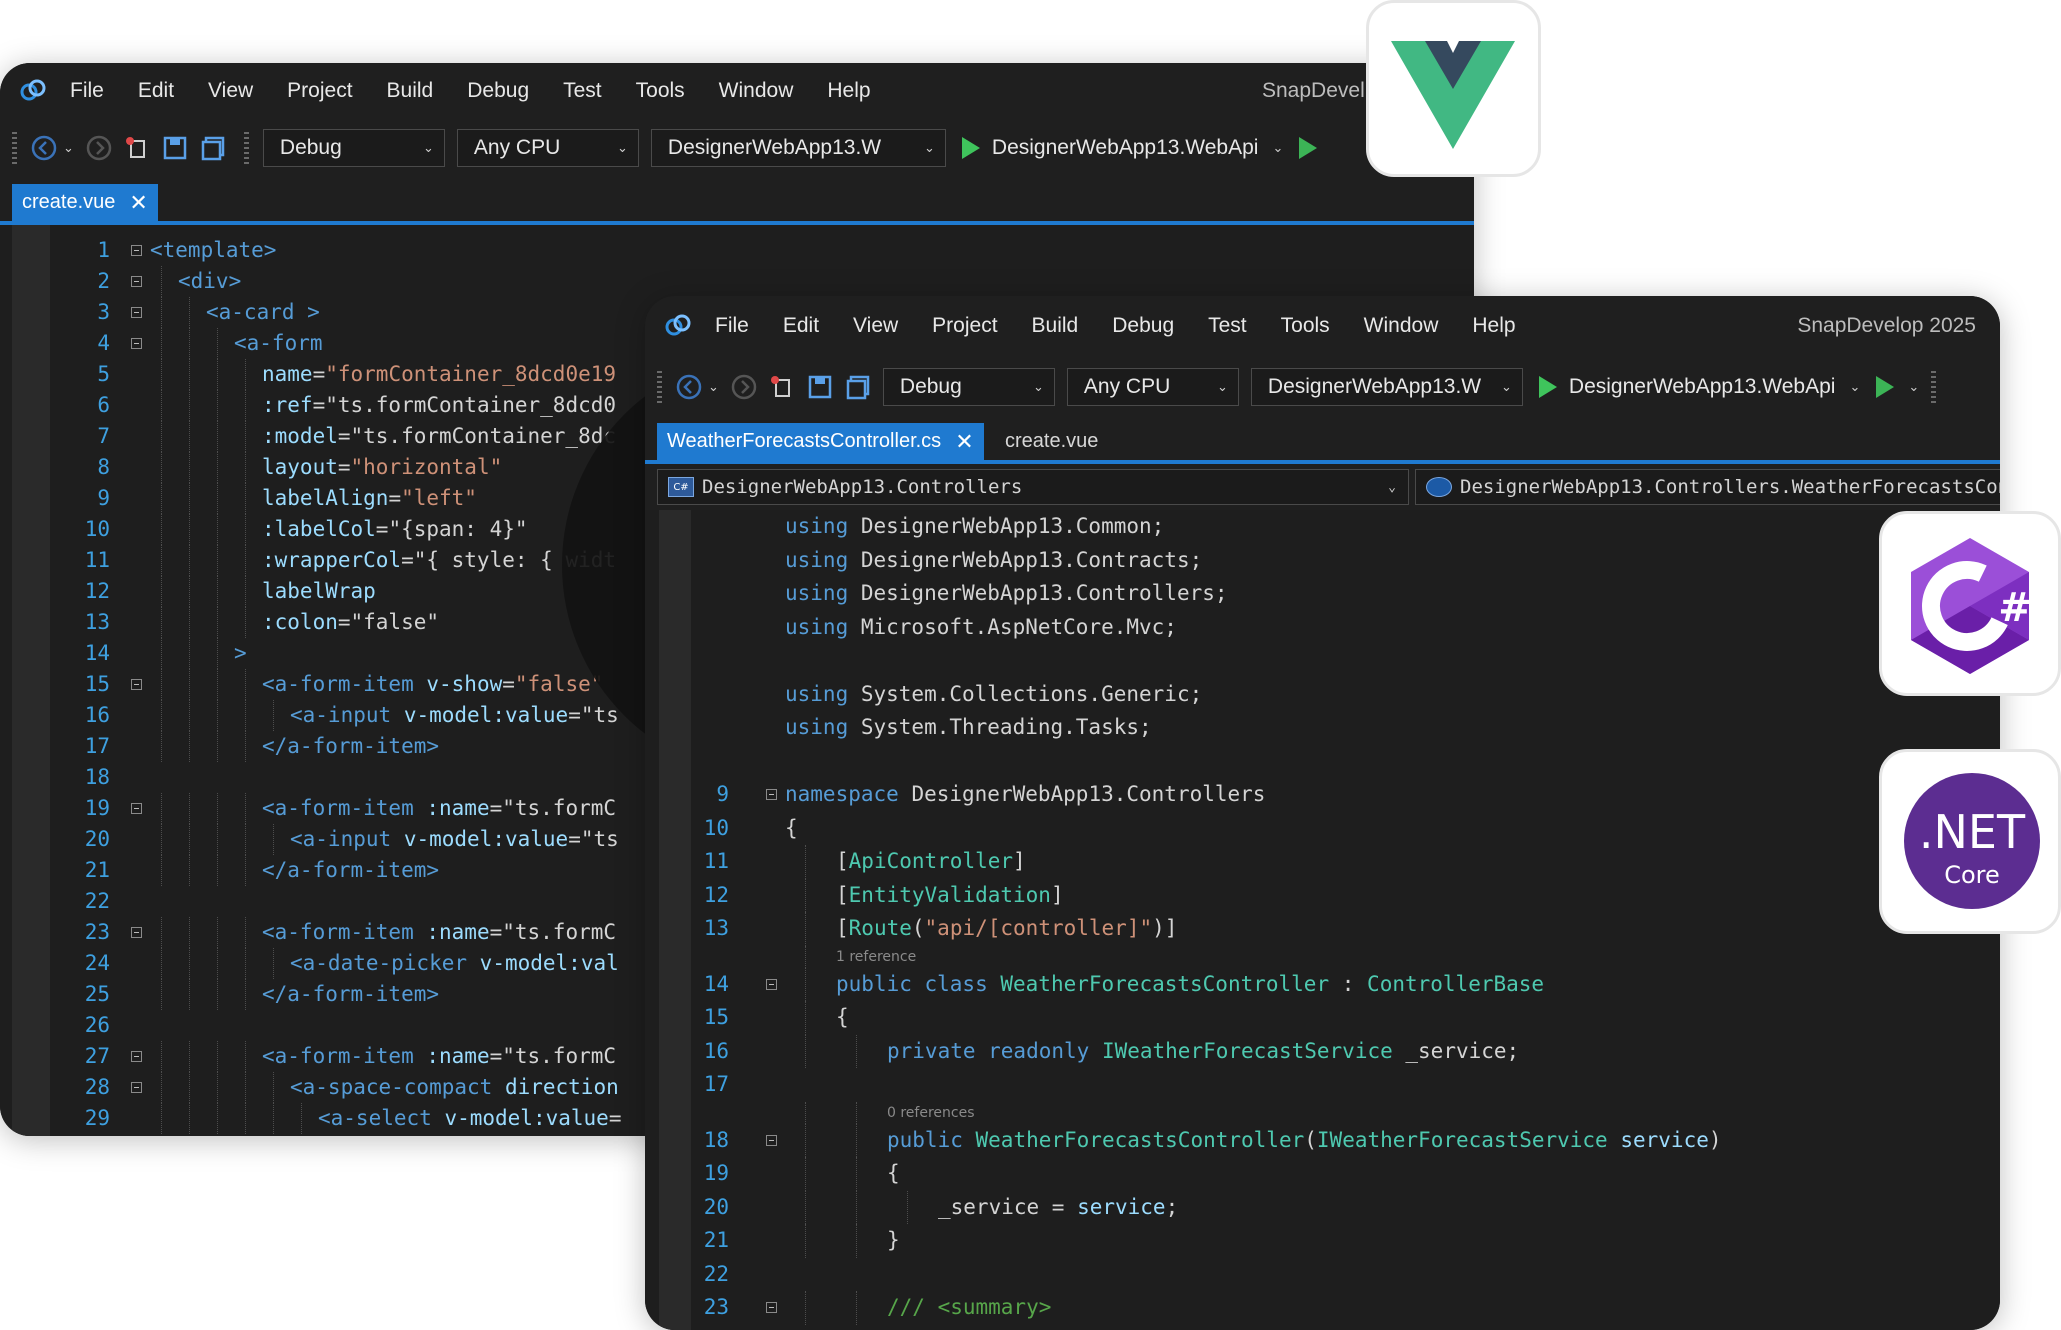 The height and width of the screenshot is (1330, 2061). I want to click on line-number: 17, so click(716, 1084).